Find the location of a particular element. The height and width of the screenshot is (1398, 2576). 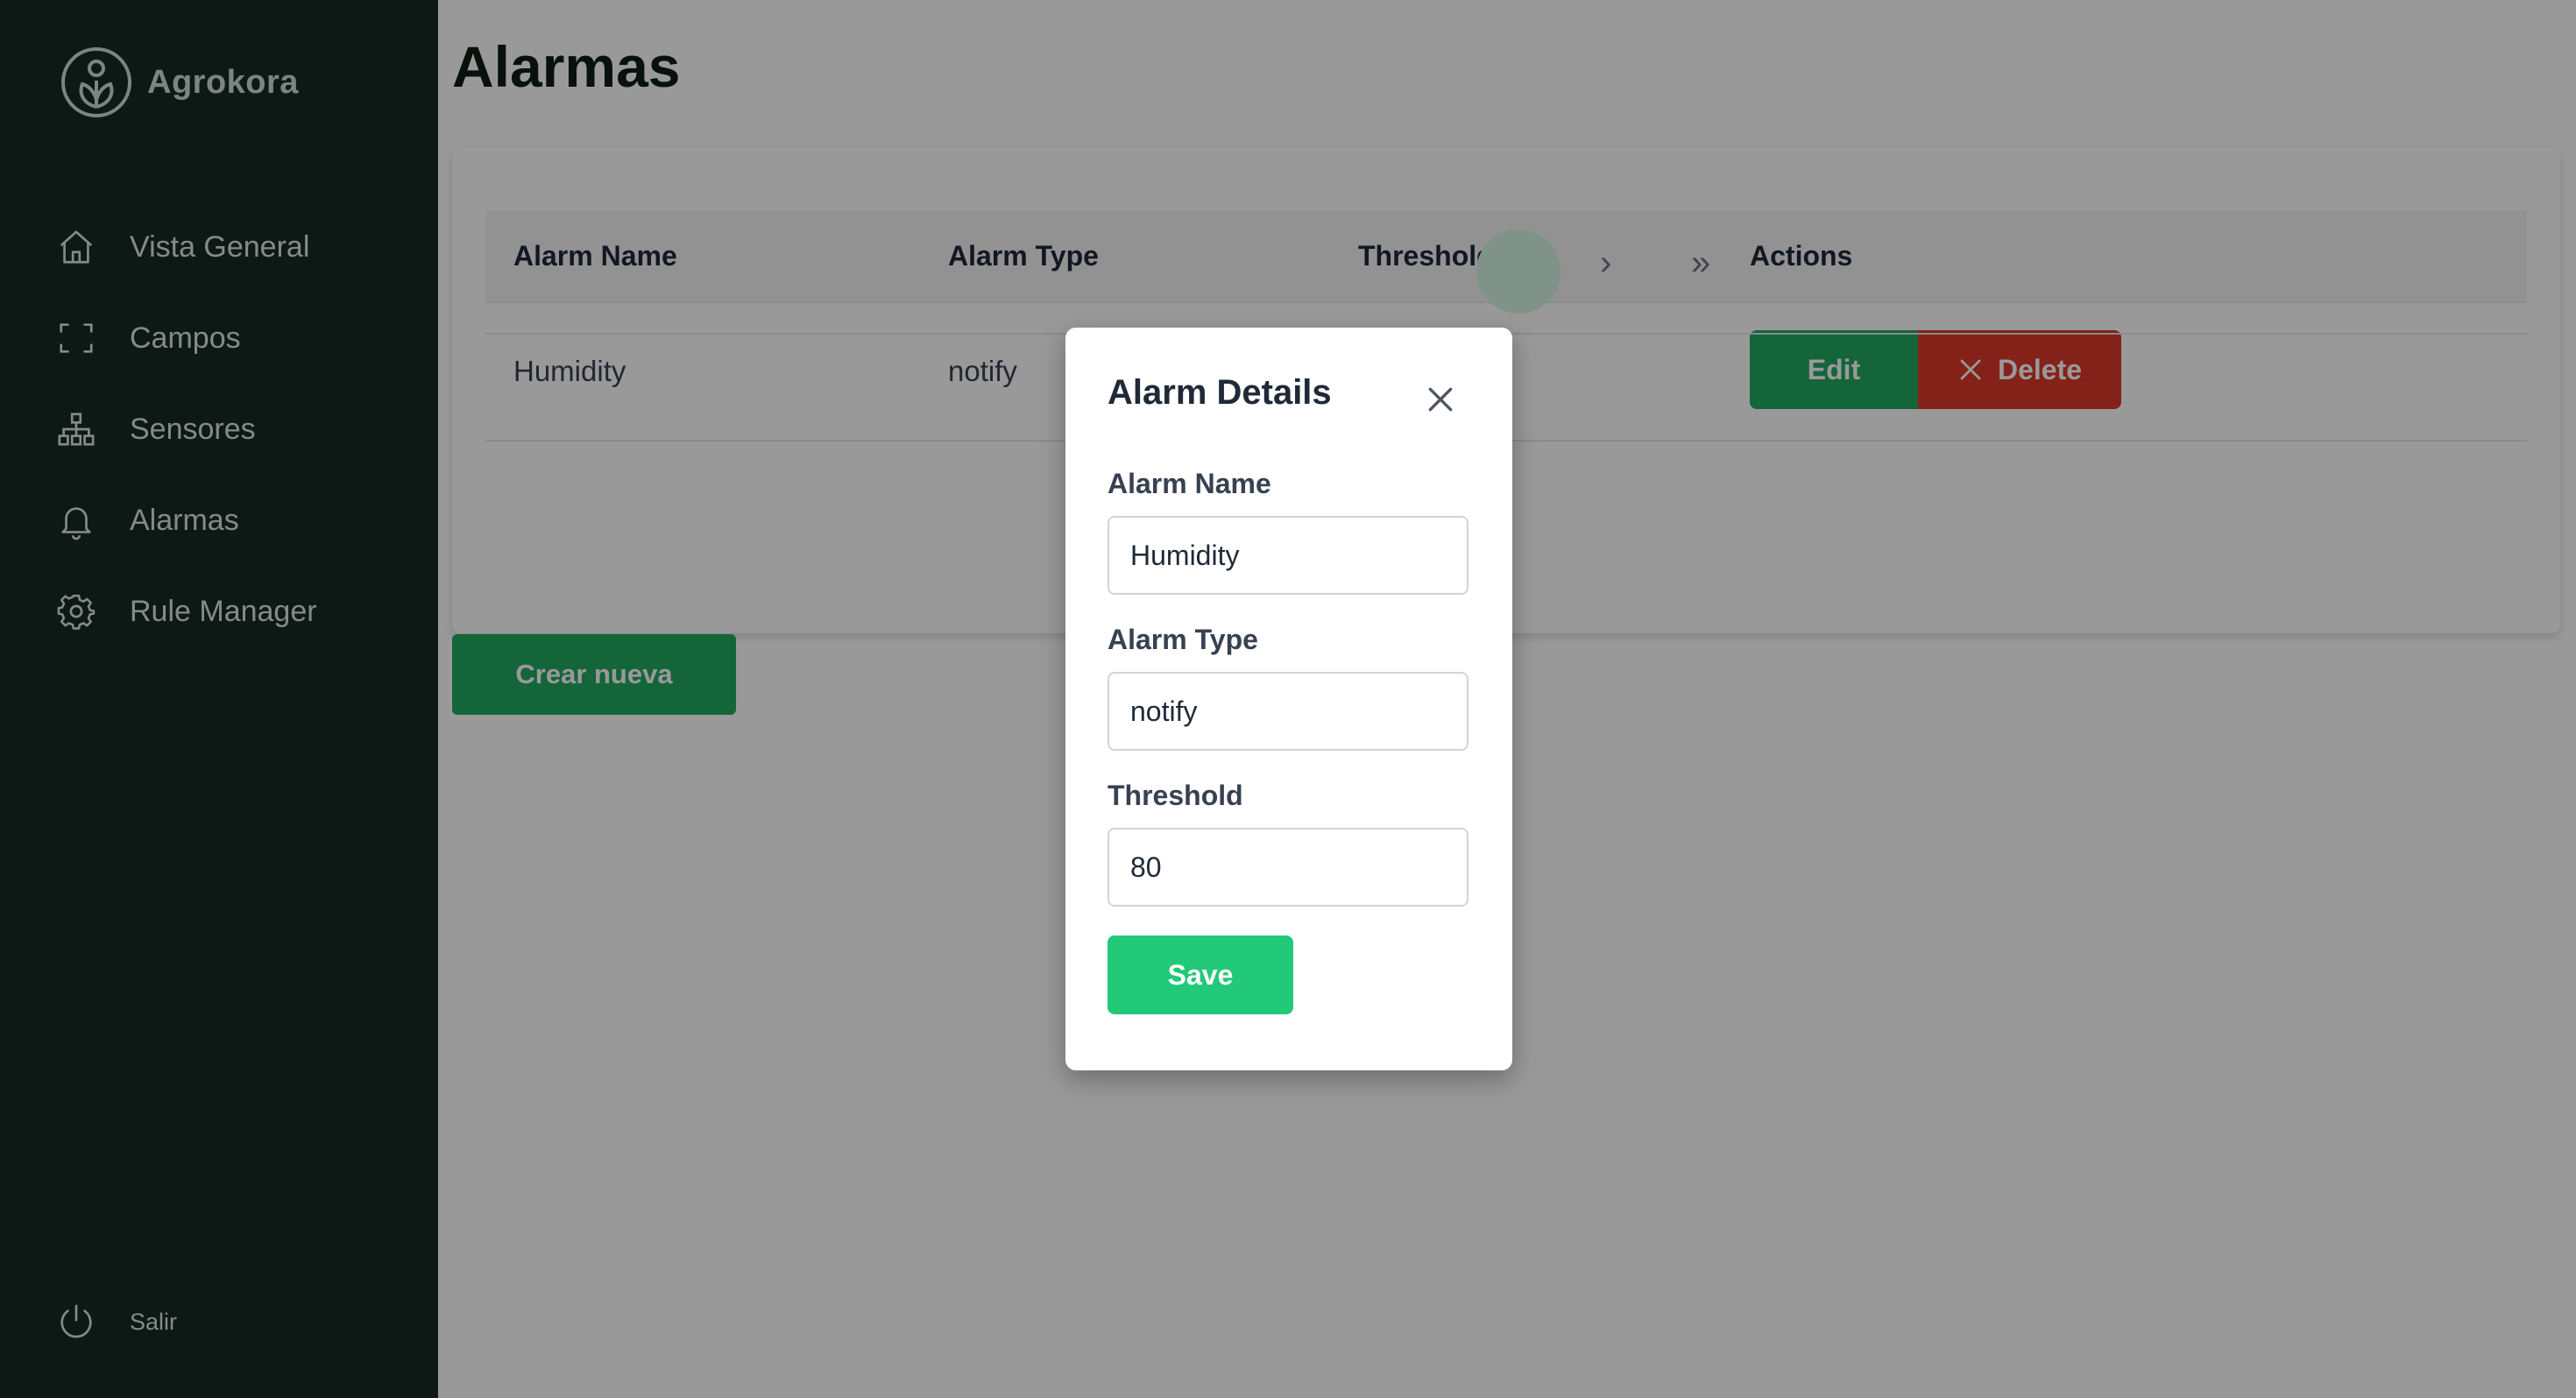

alarm-name-input is located at coordinates (1288, 555).